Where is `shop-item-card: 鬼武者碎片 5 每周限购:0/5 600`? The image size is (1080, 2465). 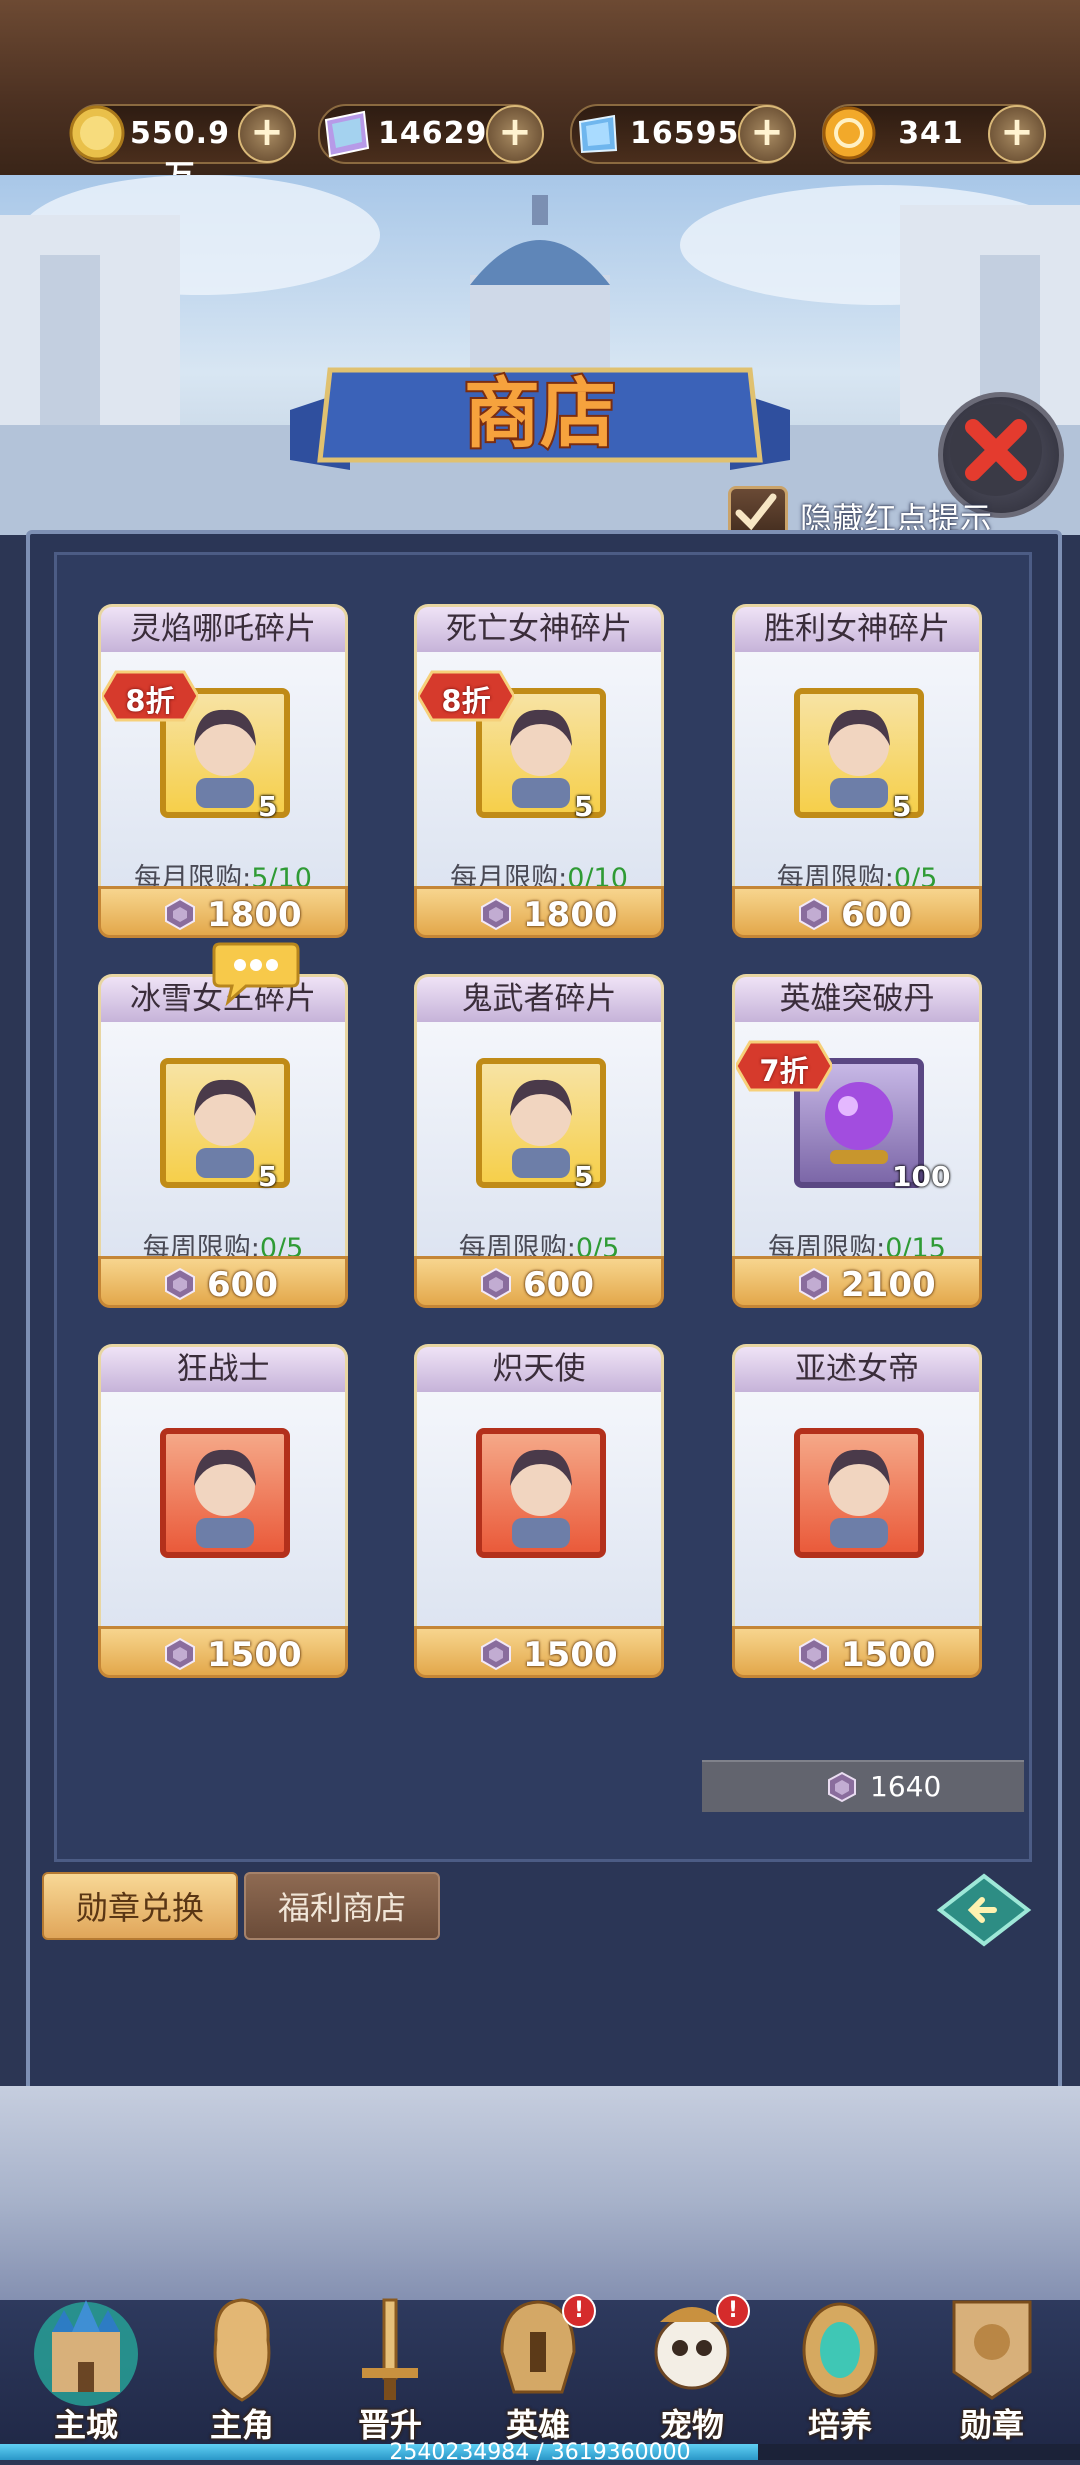 shop-item-card: 鬼武者碎片 5 每周限购:0/5 600 is located at coordinates (539, 1141).